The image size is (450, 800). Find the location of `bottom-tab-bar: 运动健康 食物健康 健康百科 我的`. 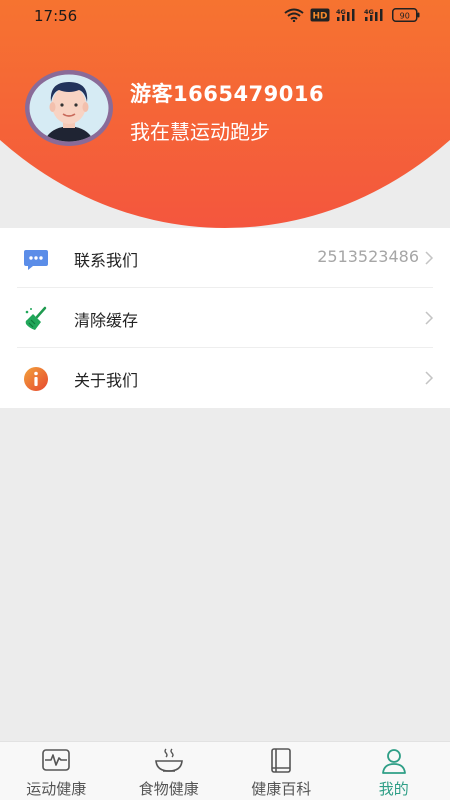

bottom-tab-bar: 运动健康 食物健康 健康百科 我的 is located at coordinates (225, 770).